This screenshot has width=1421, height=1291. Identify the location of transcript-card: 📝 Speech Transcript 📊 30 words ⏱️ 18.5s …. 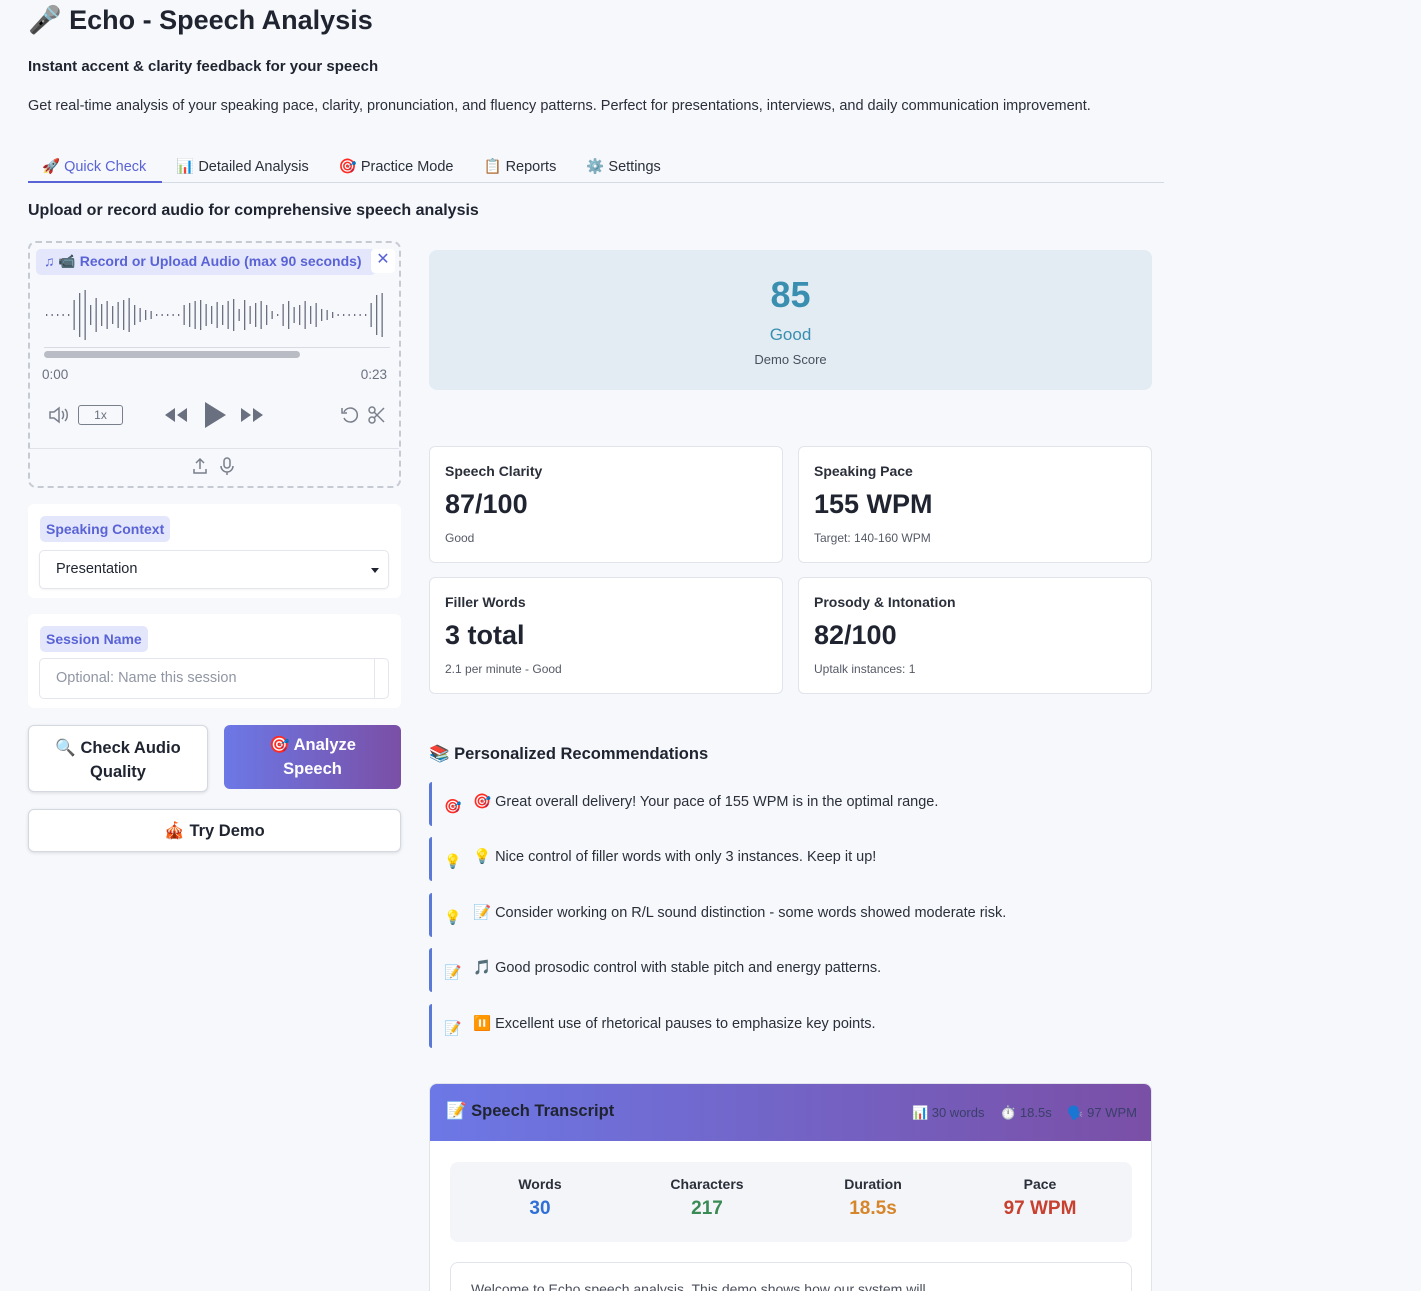
(790, 1187).